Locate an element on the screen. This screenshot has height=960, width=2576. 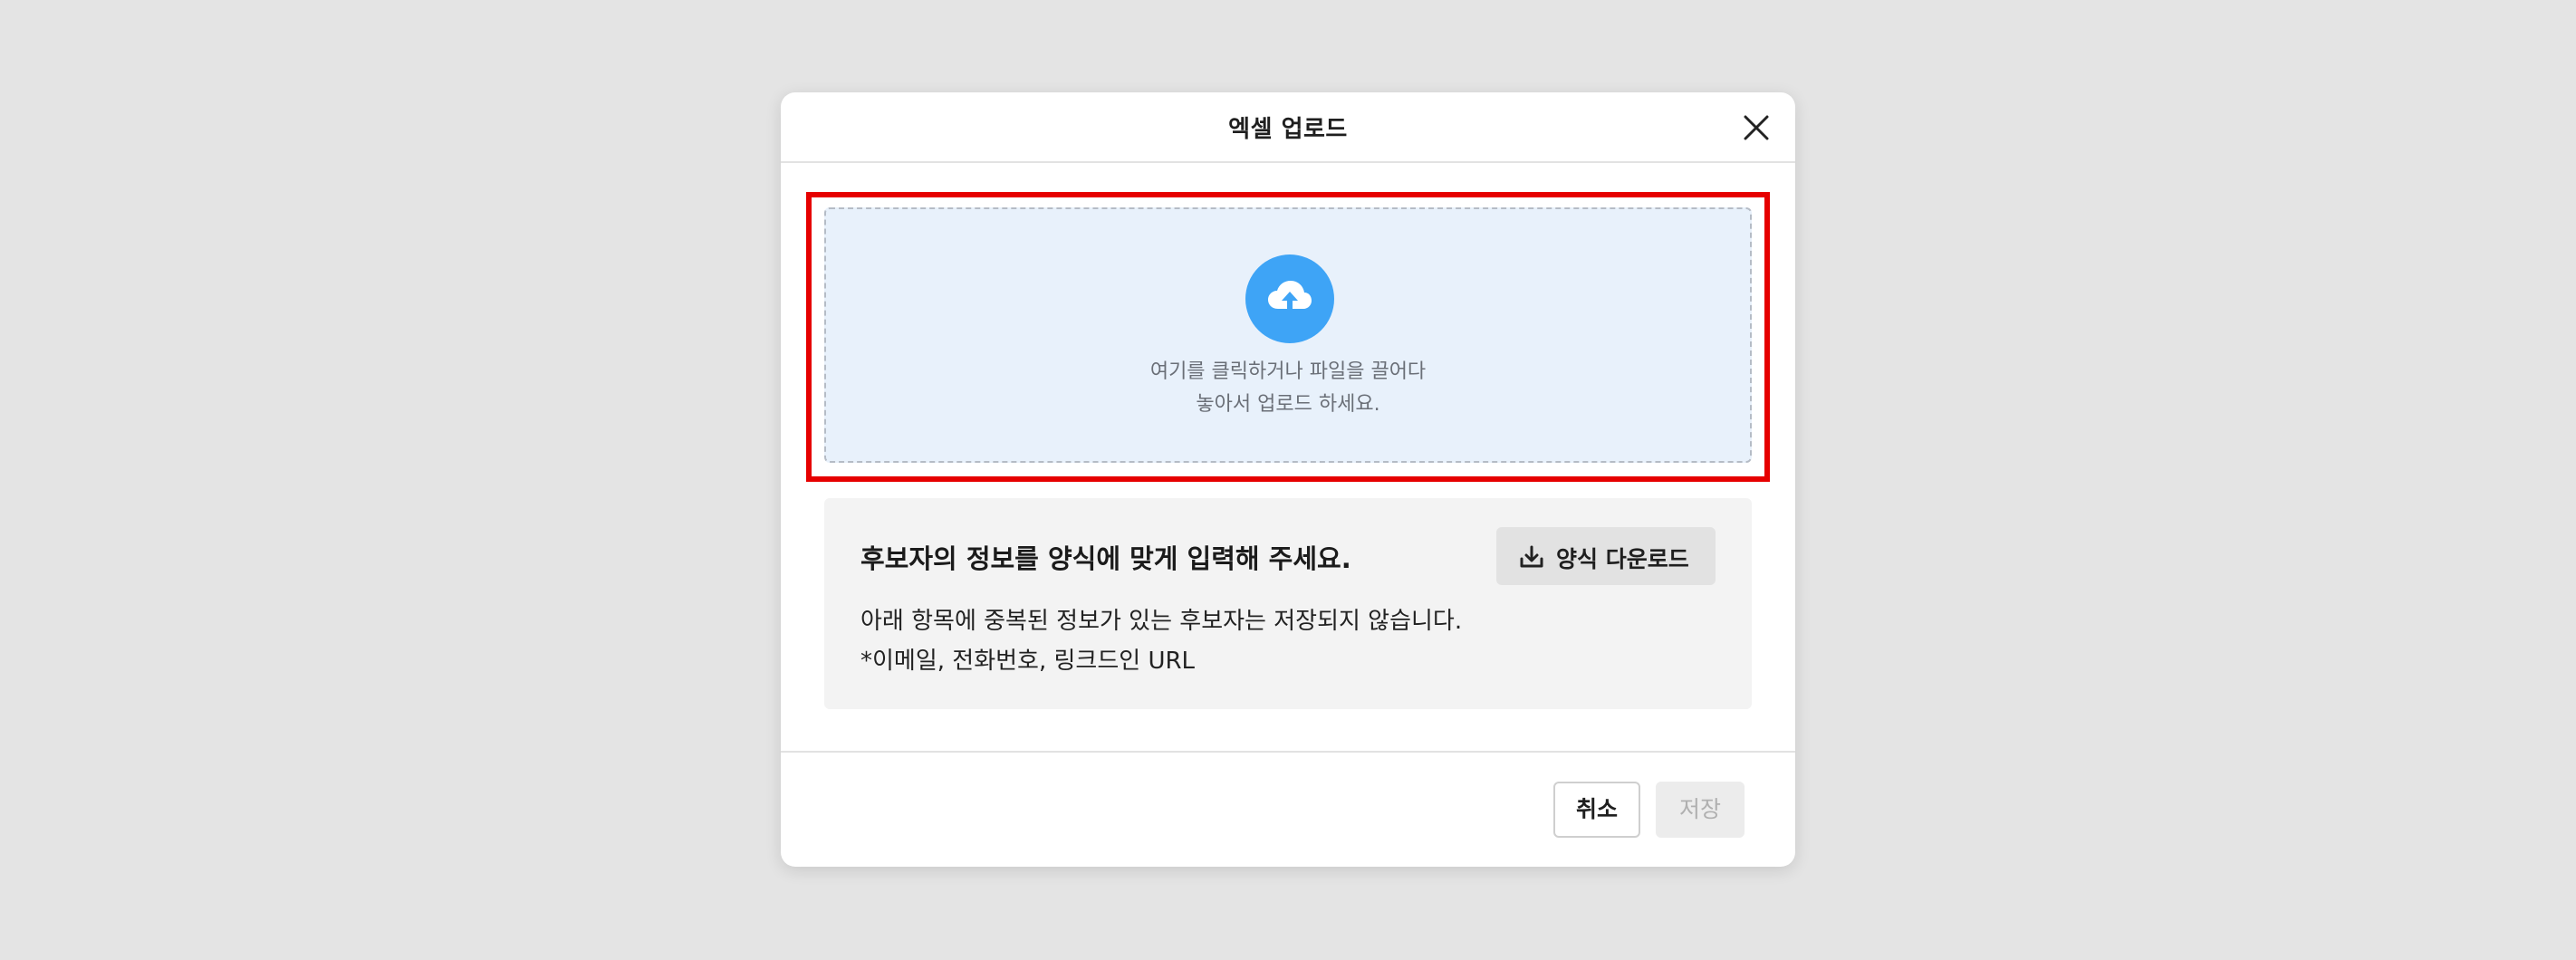
info-desc-line1: 아래 항목에 중복된 정보가 있는 후보자는 저장되지 않습니다. is located at coordinates (1161, 621).